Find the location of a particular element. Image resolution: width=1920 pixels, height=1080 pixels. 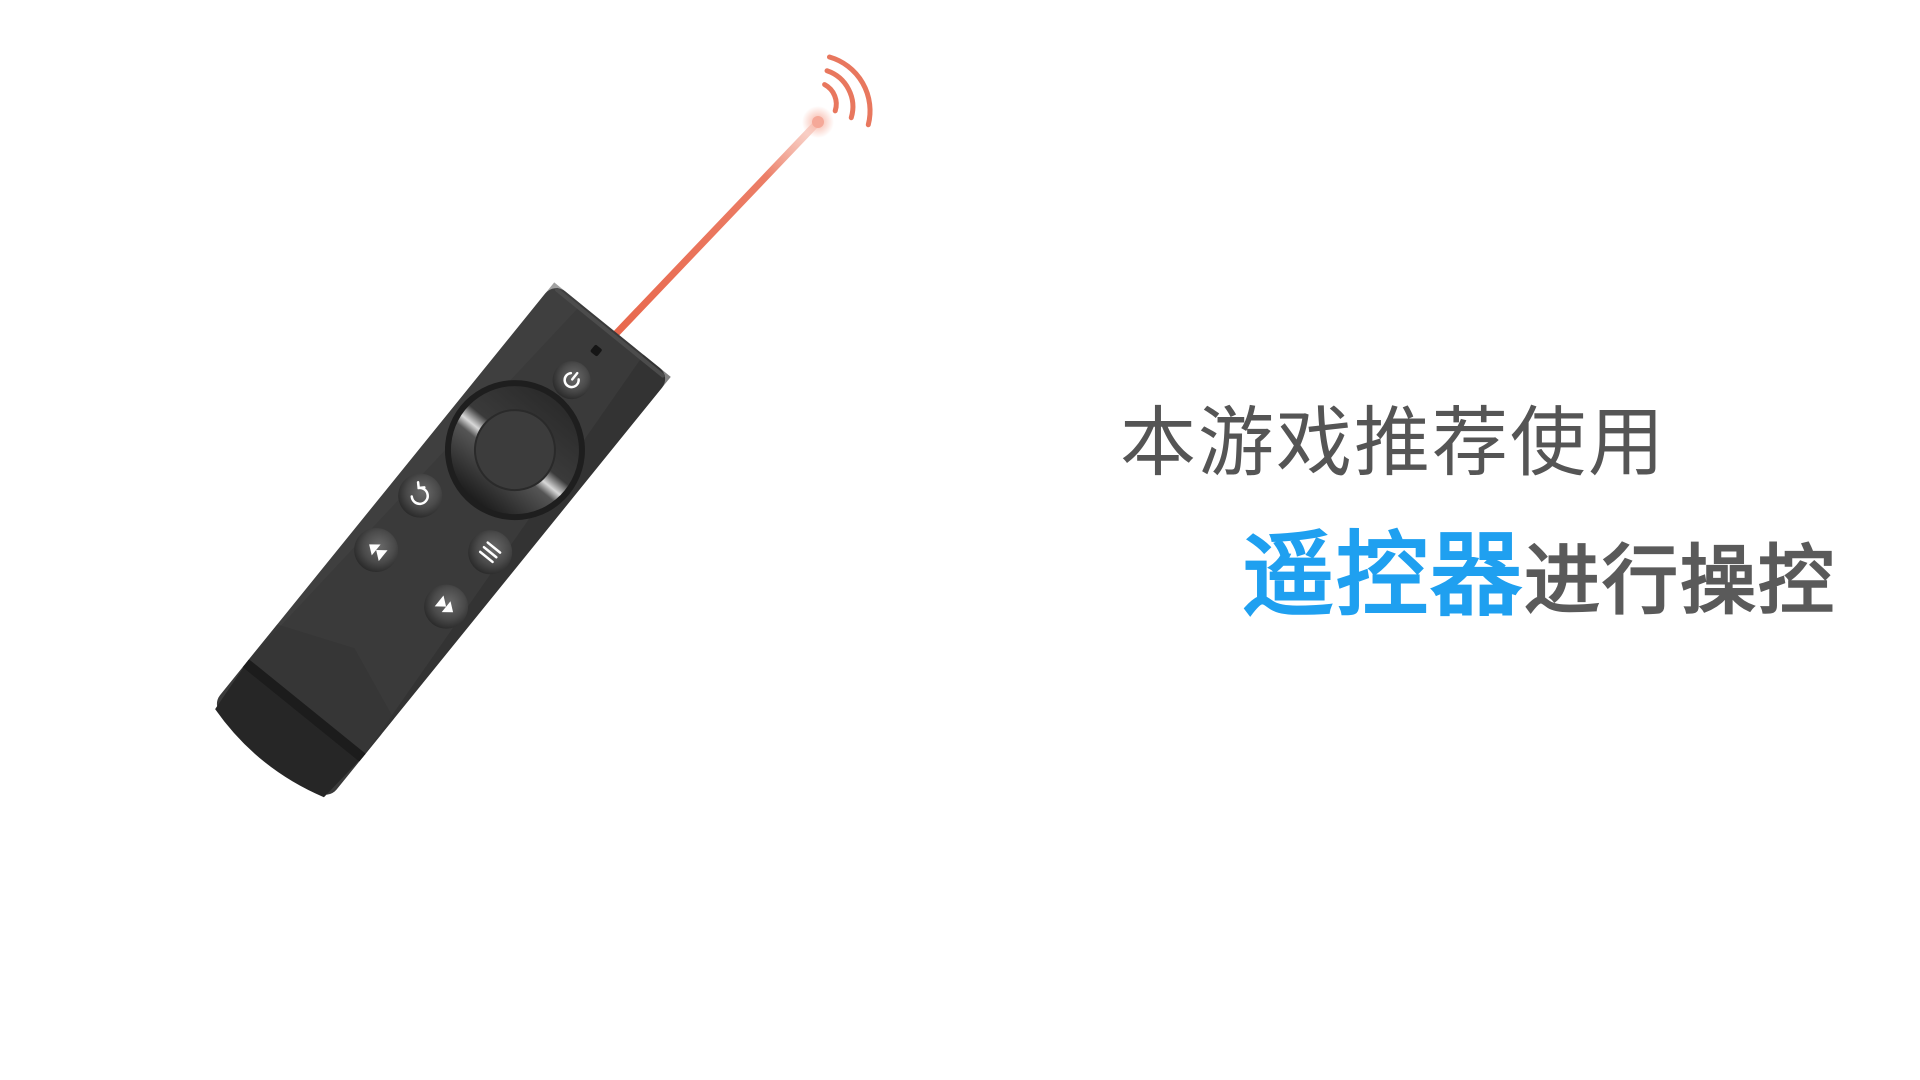

remote-body is located at coordinates (443, 540).